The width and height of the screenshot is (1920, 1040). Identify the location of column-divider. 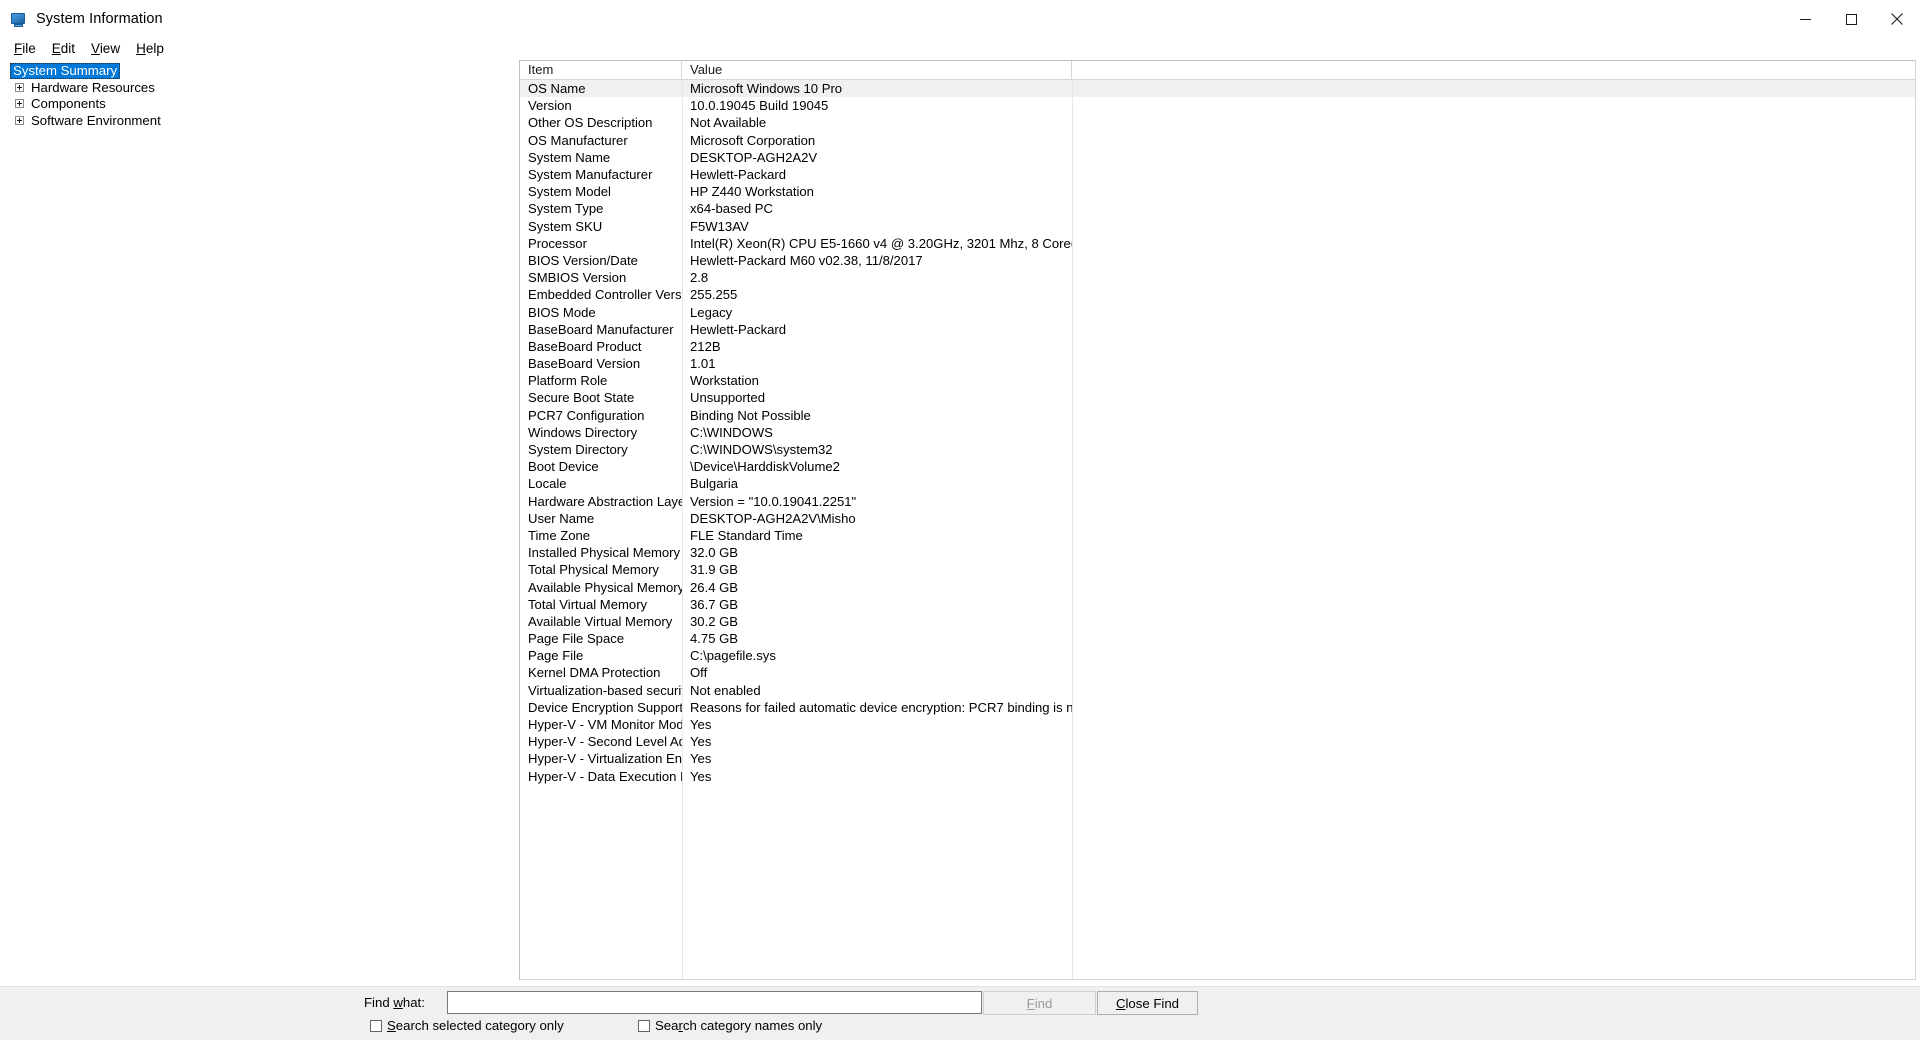
(1072, 529).